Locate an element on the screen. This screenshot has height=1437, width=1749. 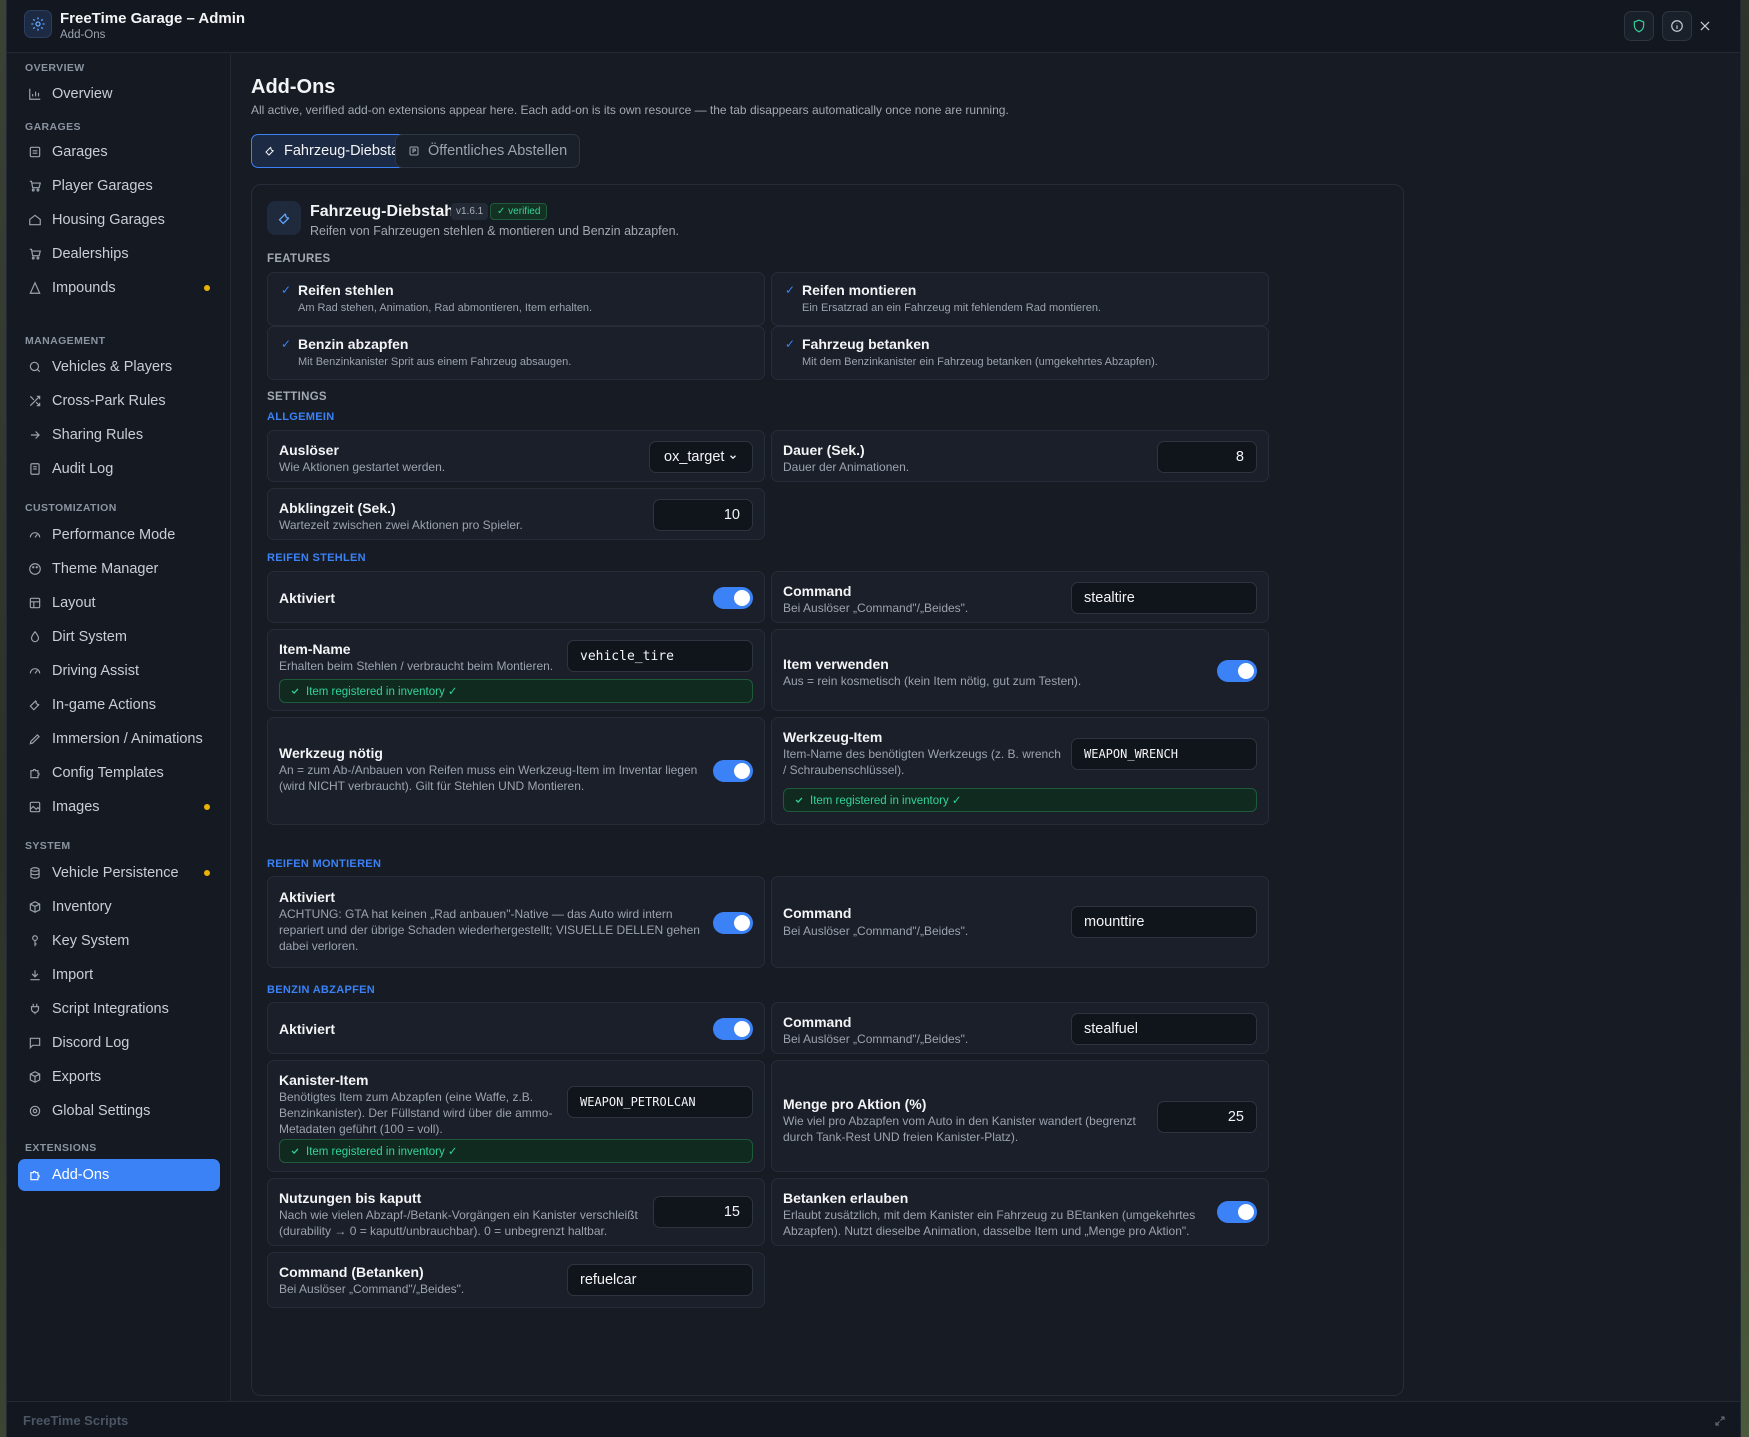
tool-needed-toggle is located at coordinates (733, 771).